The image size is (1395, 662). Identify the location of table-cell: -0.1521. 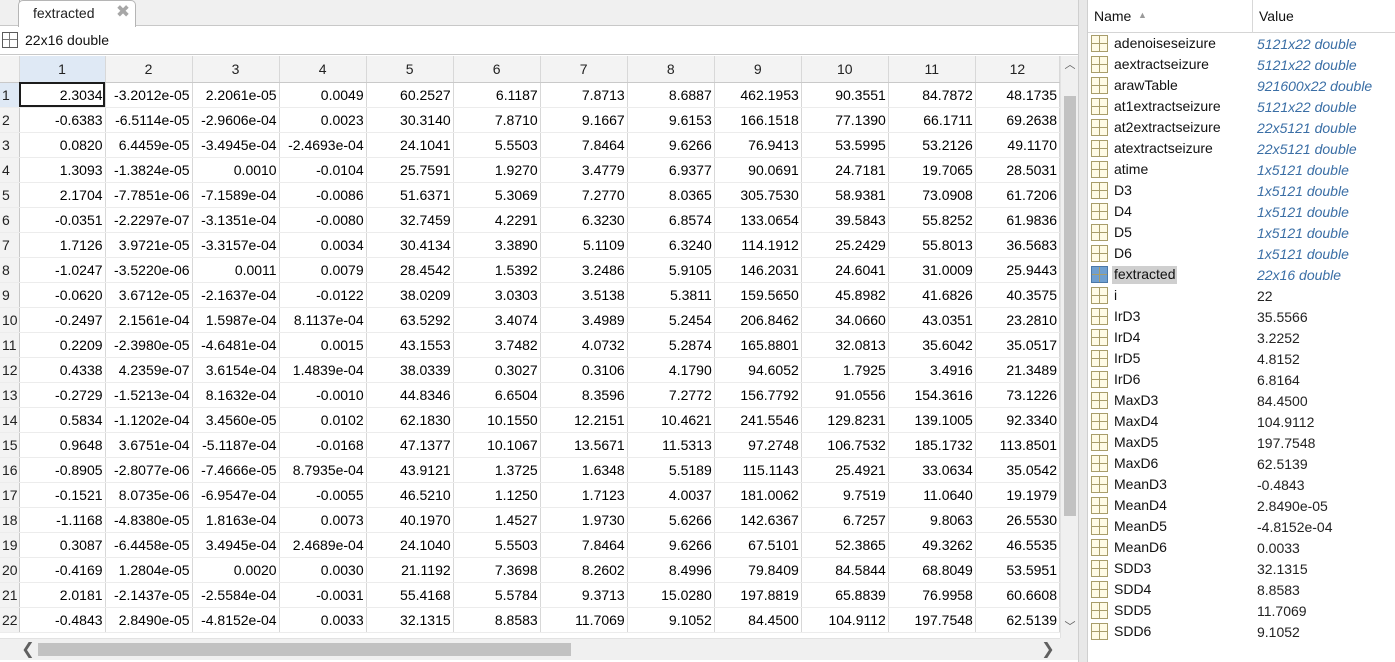
(62, 495).